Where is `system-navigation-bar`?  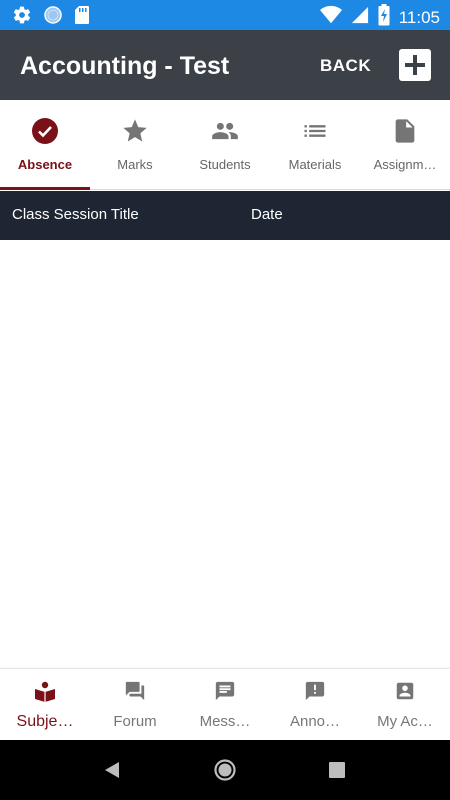
system-navigation-bar is located at coordinates (225, 770).